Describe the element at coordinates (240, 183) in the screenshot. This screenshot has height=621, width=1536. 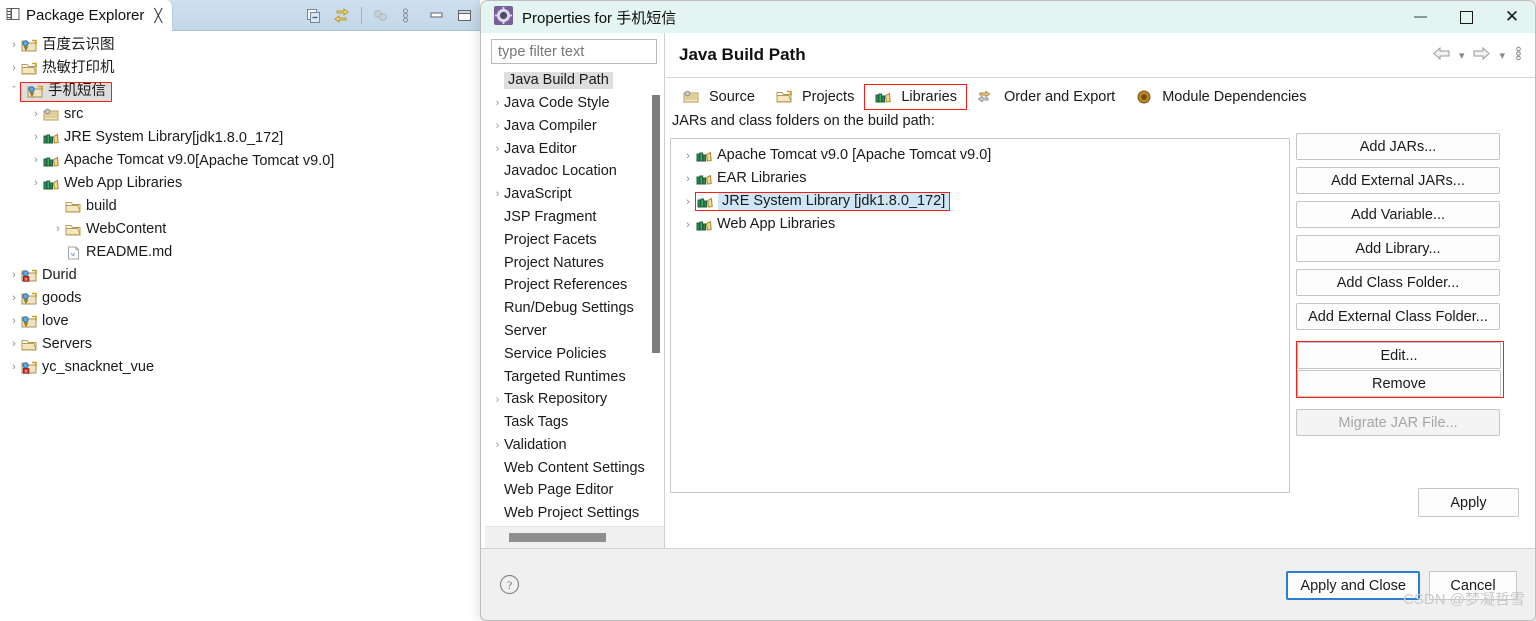
I see `tree-item: › Web App Libraries` at that location.